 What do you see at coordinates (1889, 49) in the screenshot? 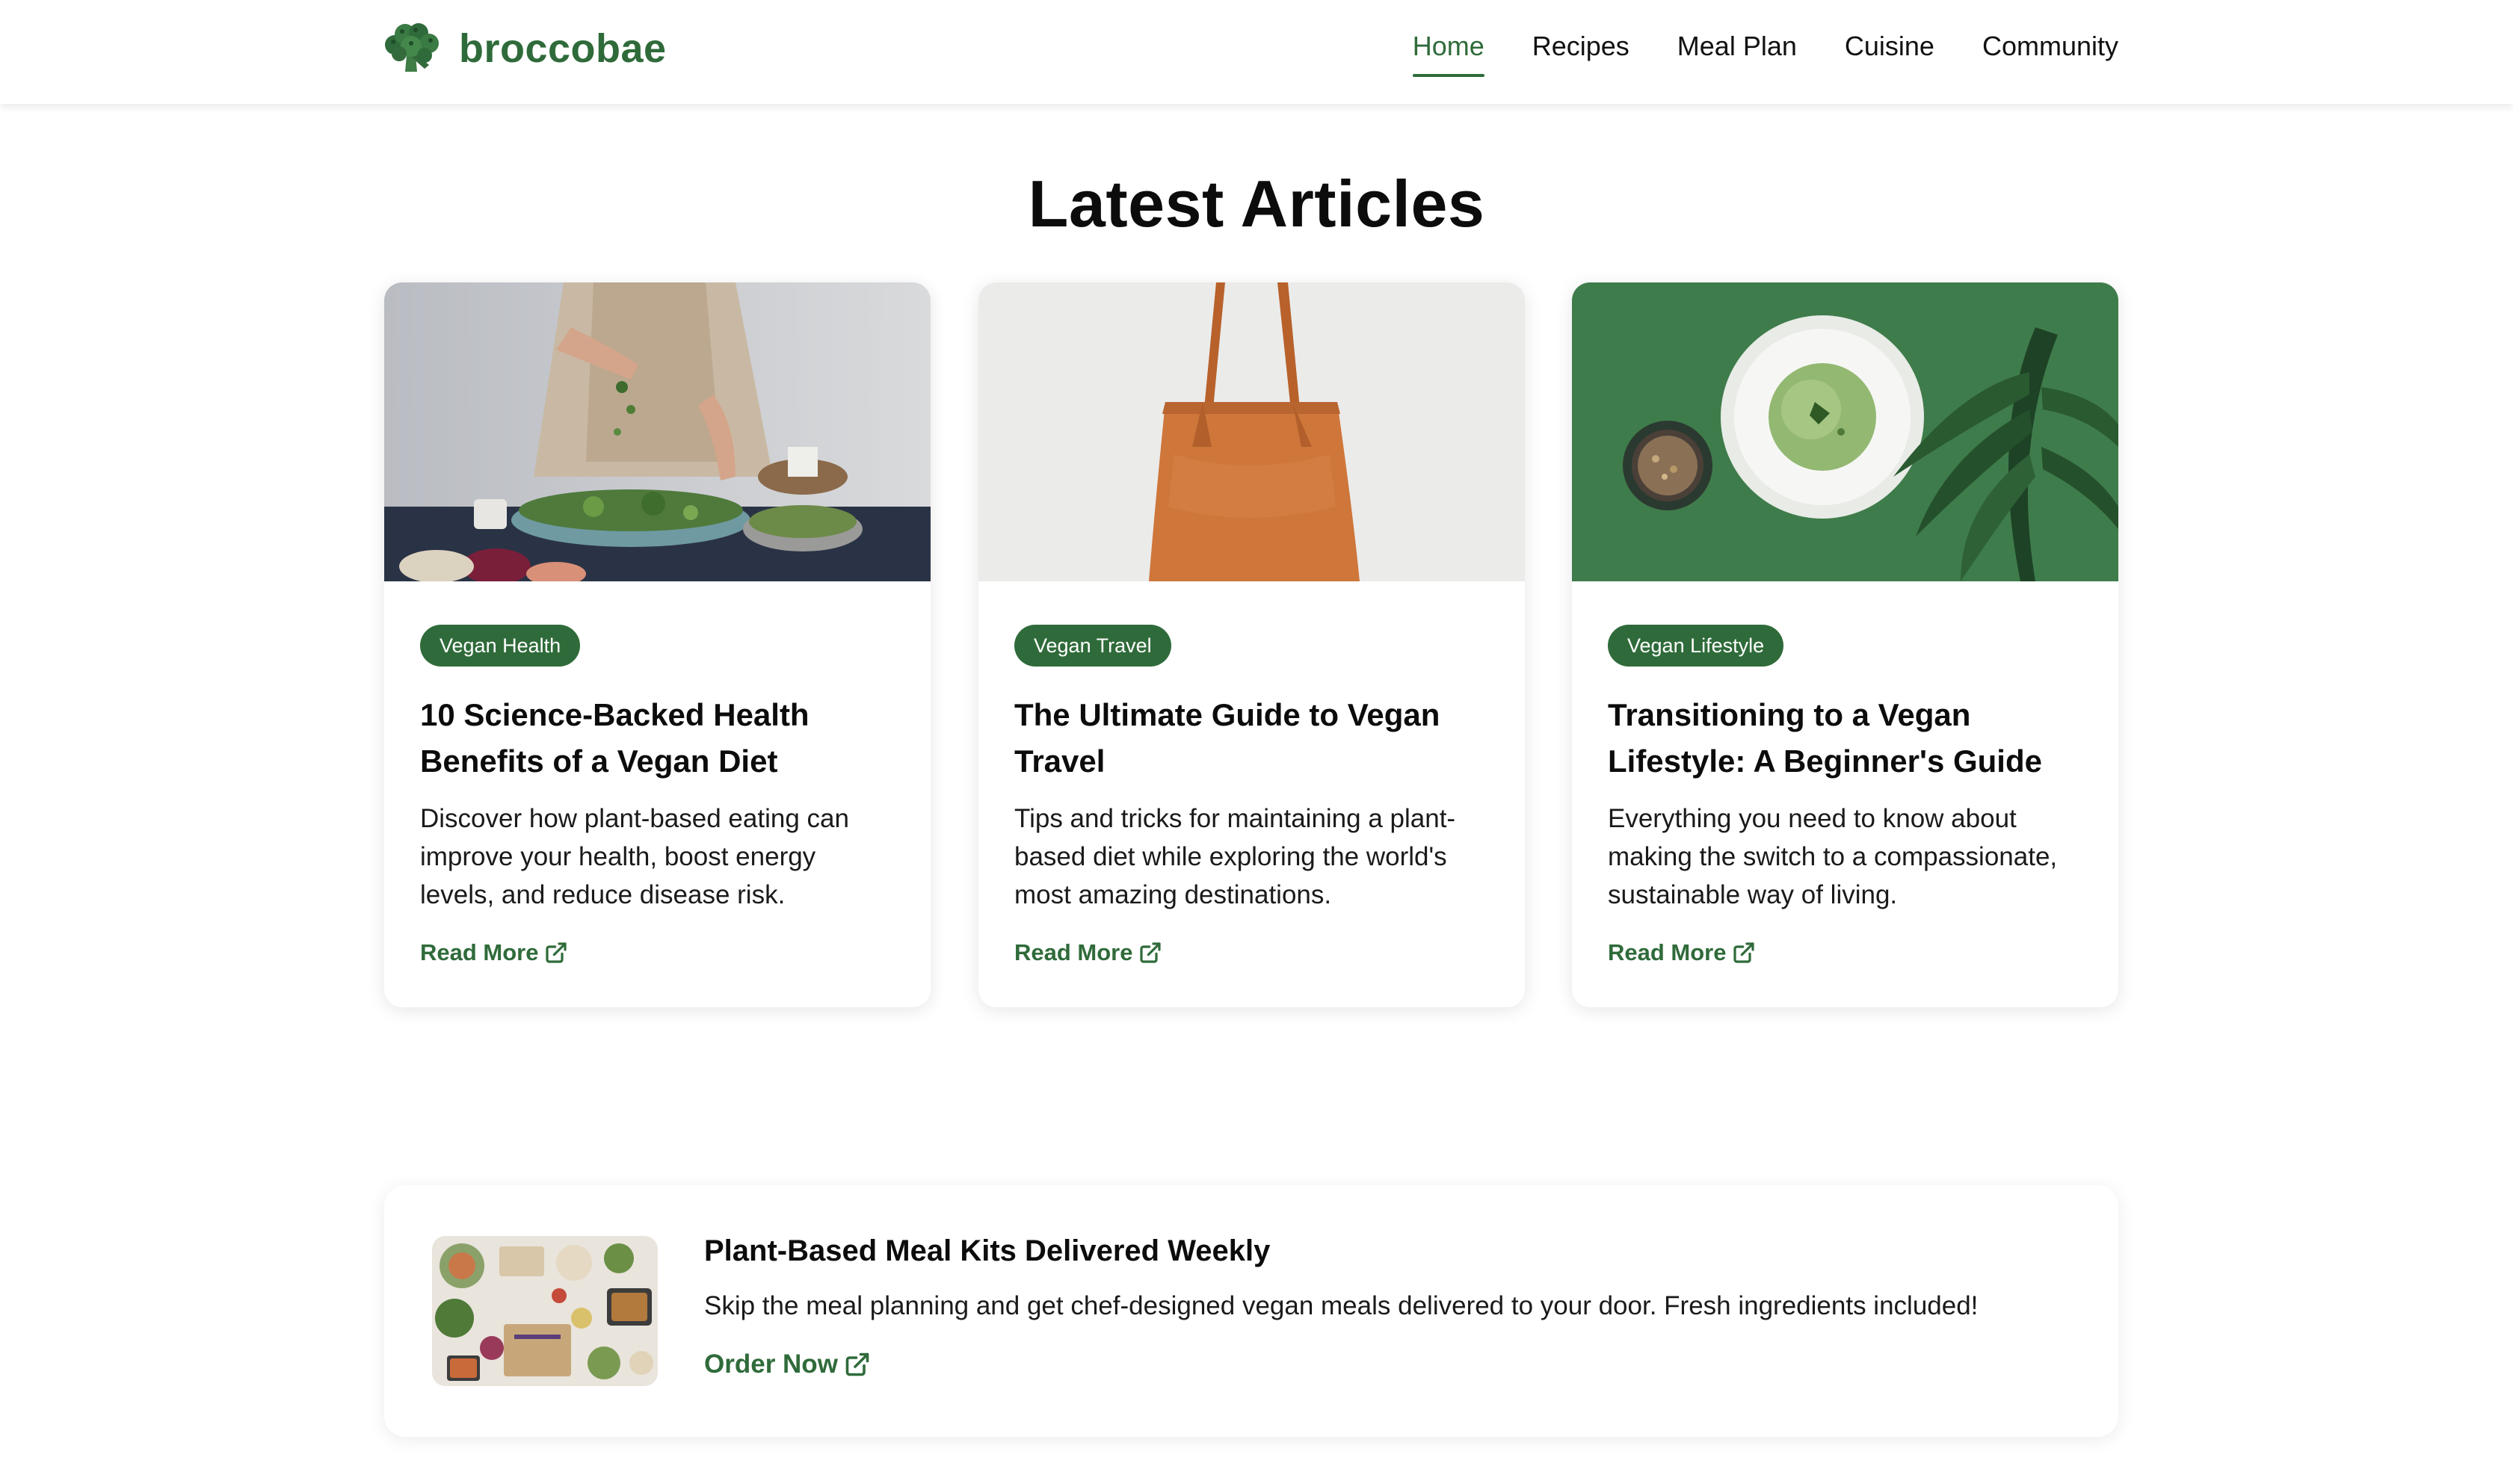
I see `nav-item-cuisine: Cuisine` at bounding box center [1889, 49].